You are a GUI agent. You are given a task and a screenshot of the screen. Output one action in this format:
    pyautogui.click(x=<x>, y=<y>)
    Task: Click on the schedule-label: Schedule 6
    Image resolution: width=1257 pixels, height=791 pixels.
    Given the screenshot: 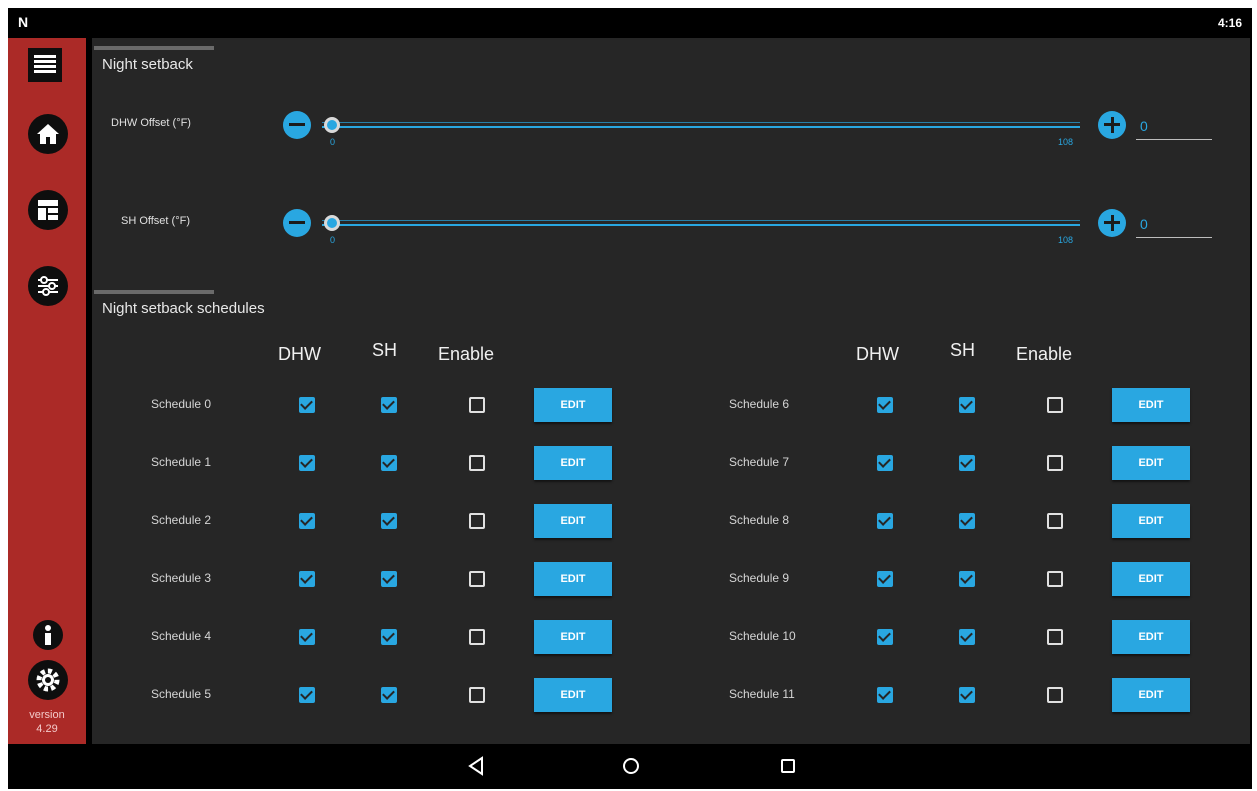 What is the action you would take?
    pyautogui.click(x=759, y=404)
    